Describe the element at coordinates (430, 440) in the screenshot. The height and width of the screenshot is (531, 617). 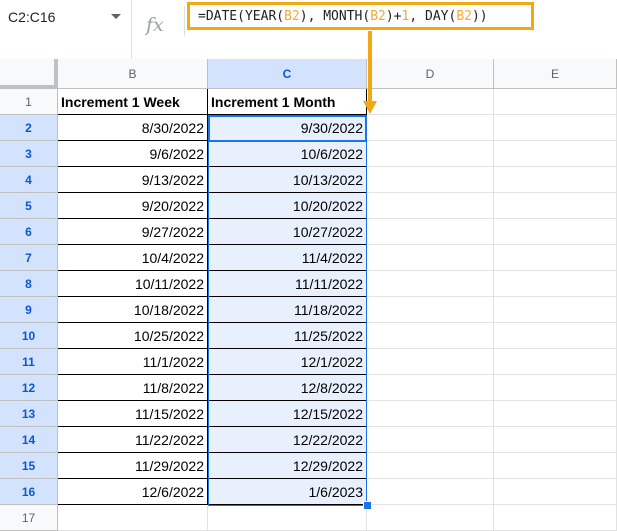
I see `cell-d14` at that location.